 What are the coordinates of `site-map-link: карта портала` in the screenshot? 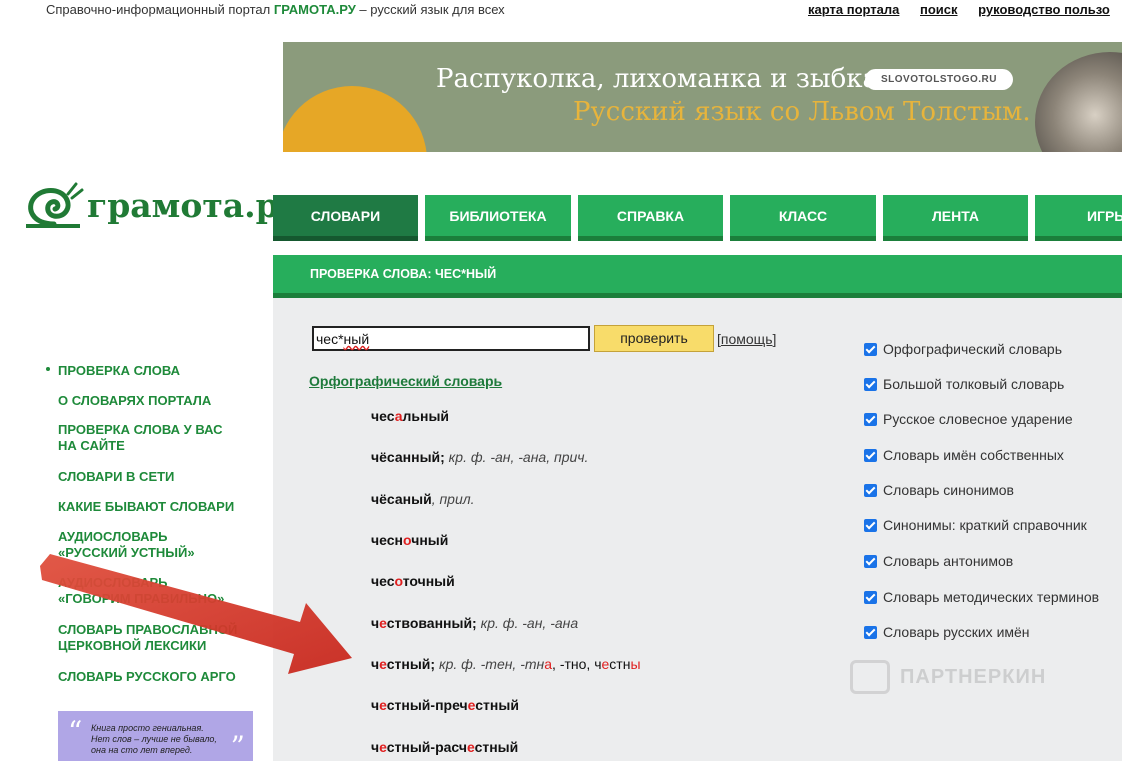 It's located at (853, 9).